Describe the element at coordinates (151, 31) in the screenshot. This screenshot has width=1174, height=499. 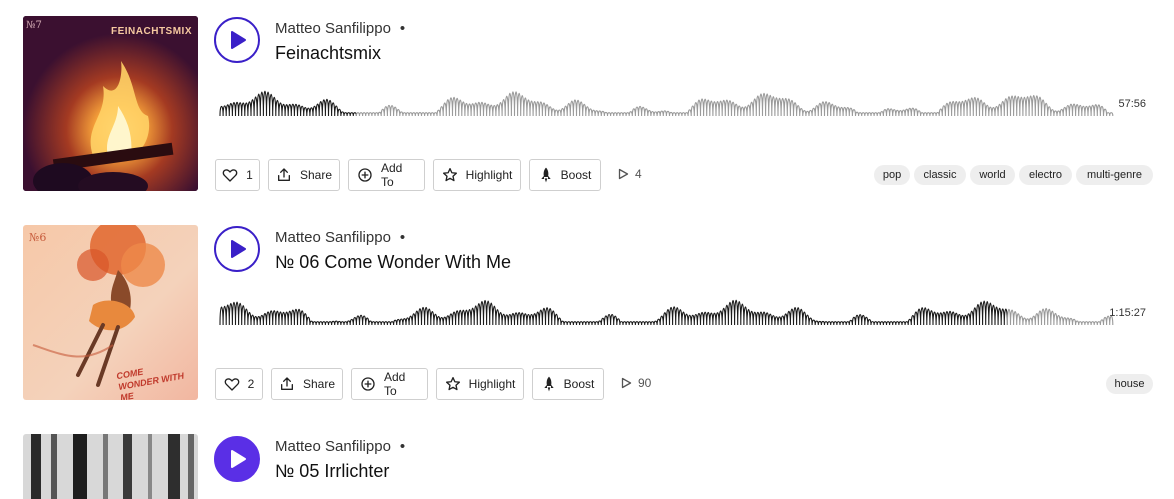
I see `art-title: FEINACHTSMIX` at that location.